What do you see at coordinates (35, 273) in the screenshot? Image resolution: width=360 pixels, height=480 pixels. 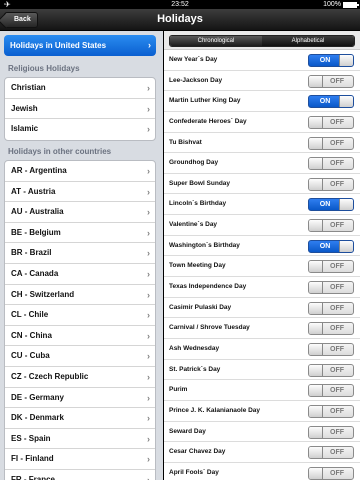 I see `list-item-label: CA - Canada` at bounding box center [35, 273].